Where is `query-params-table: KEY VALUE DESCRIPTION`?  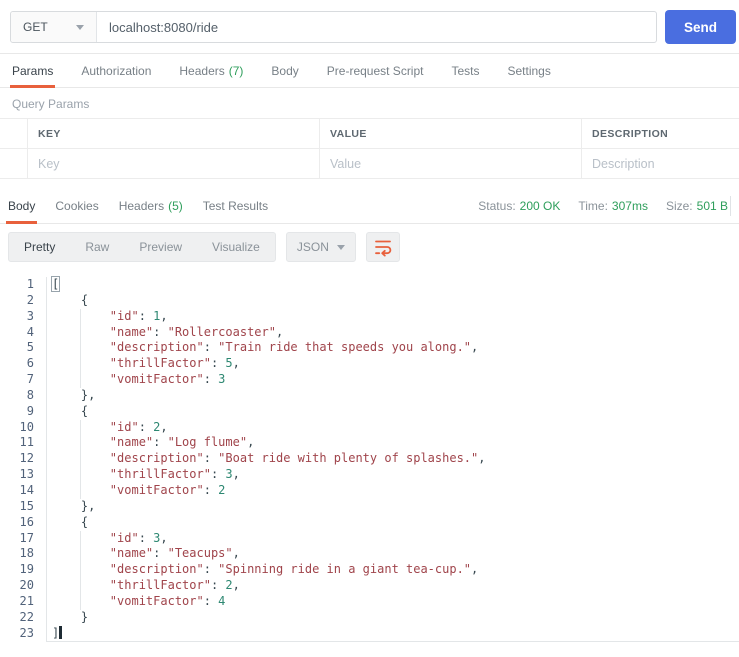 query-params-table: KEY VALUE DESCRIPTION is located at coordinates (369, 148).